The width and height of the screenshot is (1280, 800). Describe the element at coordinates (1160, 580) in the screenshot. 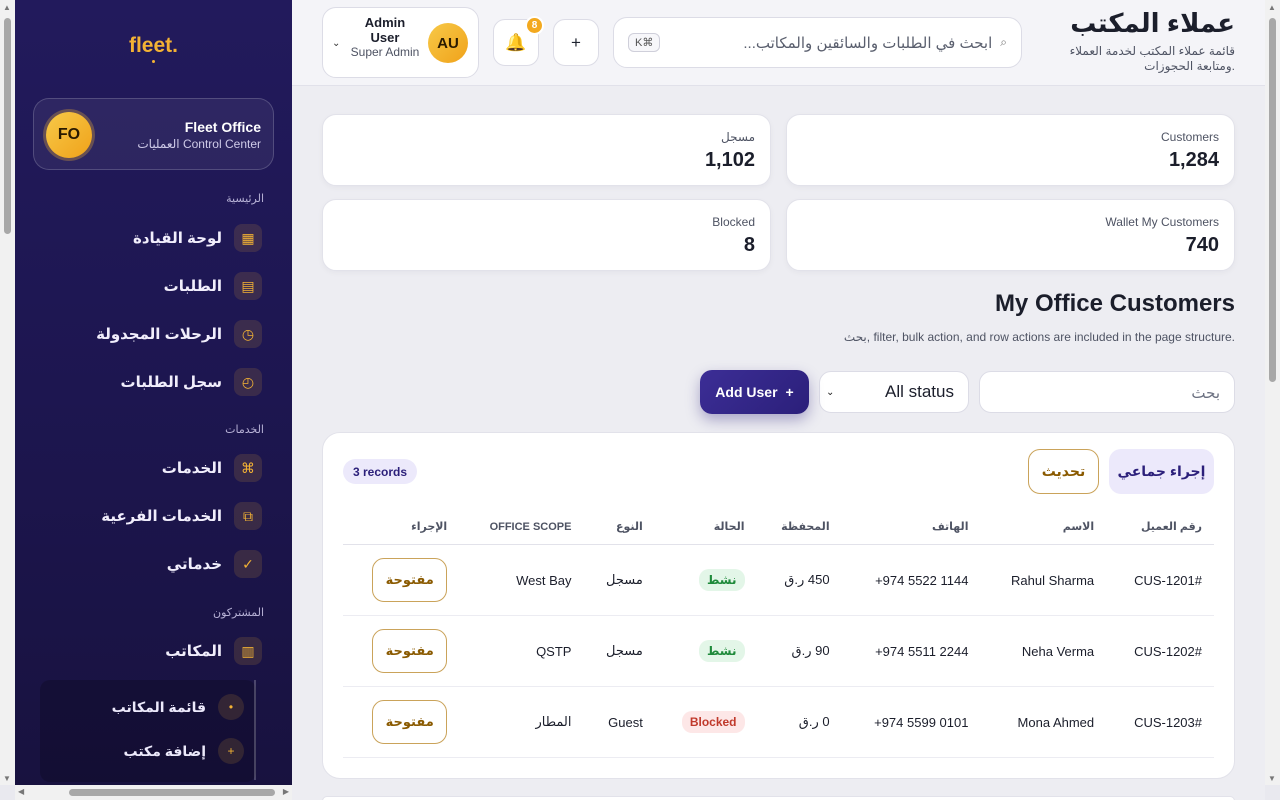

I see `customer-id: #CUS-1201` at that location.